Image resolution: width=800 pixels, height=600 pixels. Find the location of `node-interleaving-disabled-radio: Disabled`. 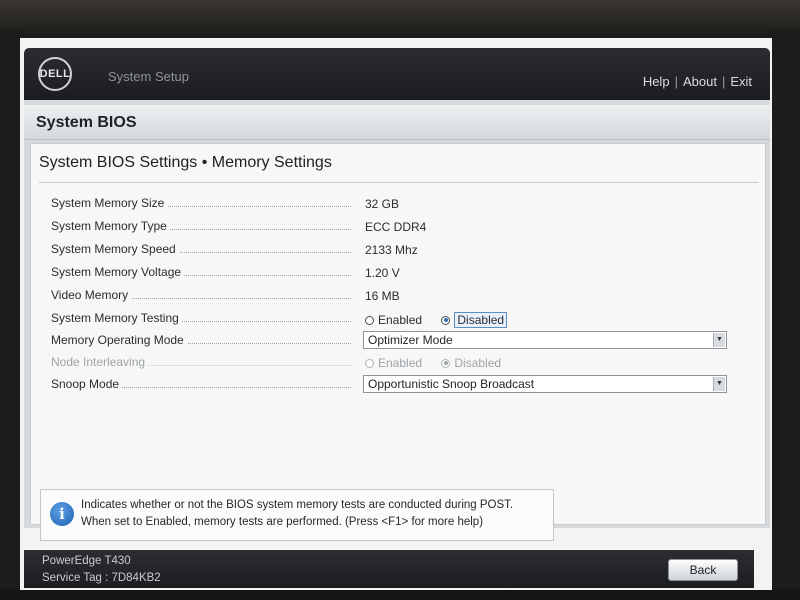

node-interleaving-disabled-radio: Disabled is located at coordinates (471, 363).